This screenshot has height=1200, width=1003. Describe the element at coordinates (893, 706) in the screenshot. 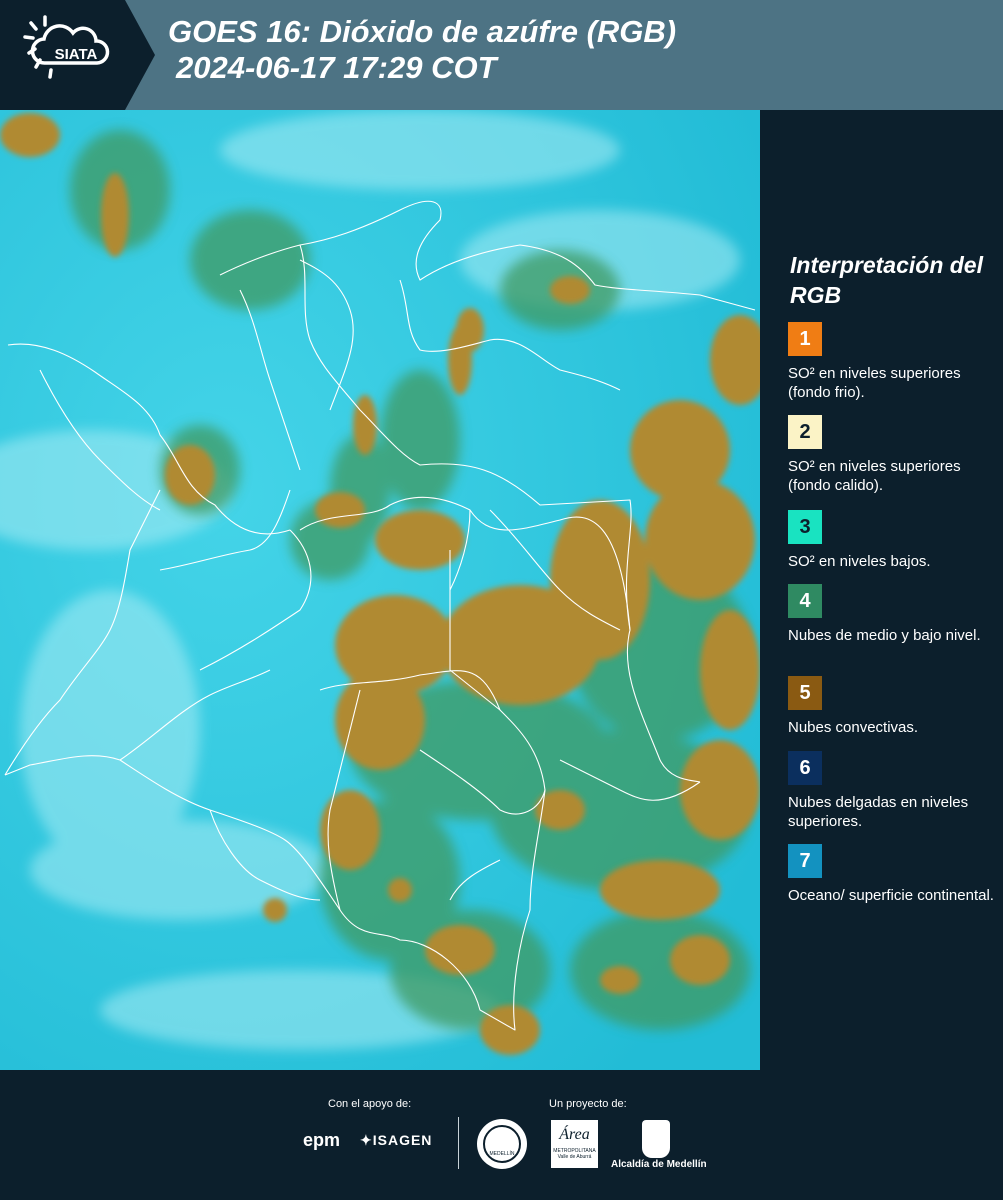

I see `legend-item-5: 5 Nubes convectivas.` at that location.